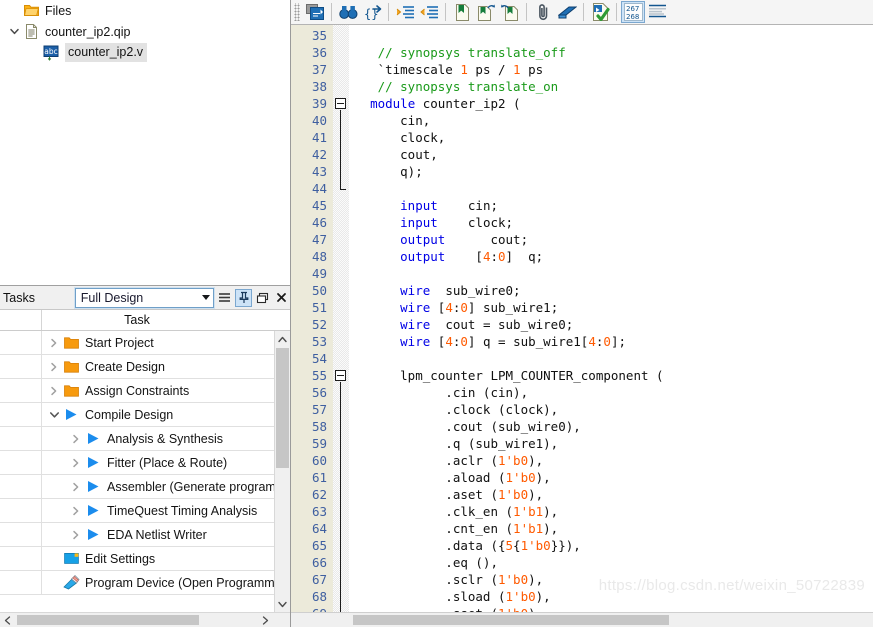 The height and width of the screenshot is (627, 873). Describe the element at coordinates (145, 583) in the screenshot. I see `task-row: Program Device (Open Programme` at that location.